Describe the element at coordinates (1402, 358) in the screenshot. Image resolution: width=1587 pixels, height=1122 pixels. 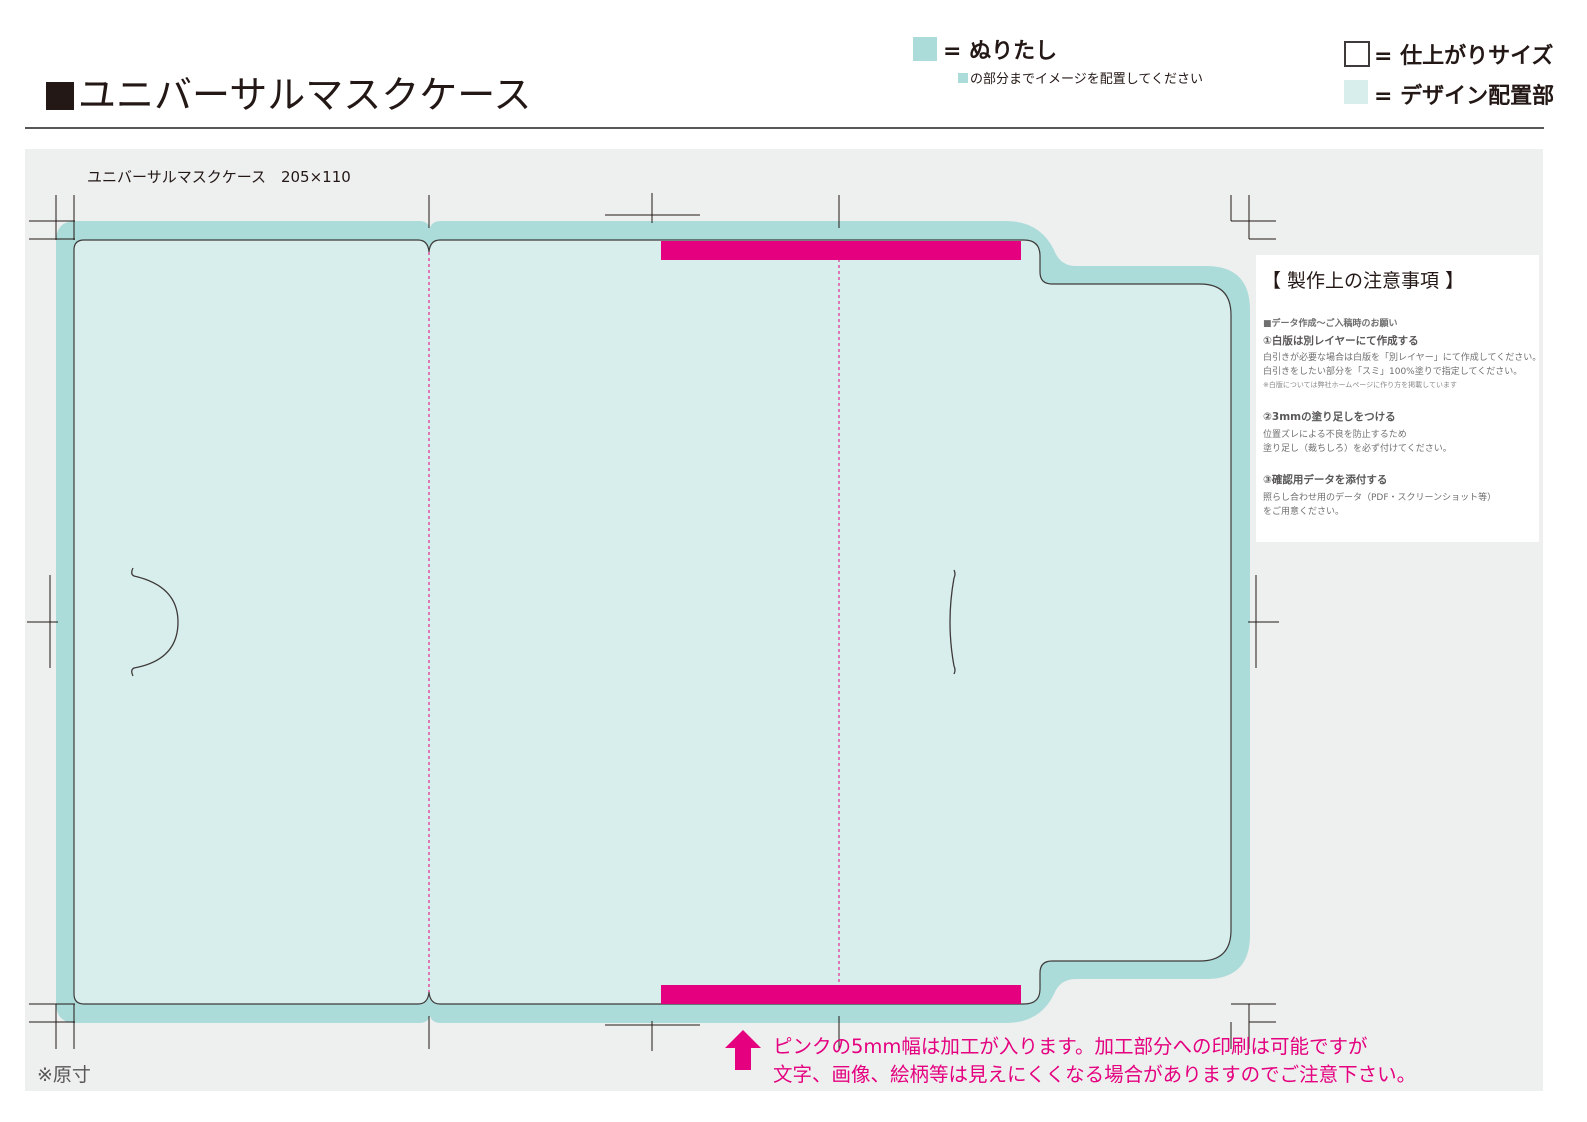
I see `note-item-1-line-1: 白引きが必要な場合は白版を「別レイヤー」にて作成してください。` at that location.